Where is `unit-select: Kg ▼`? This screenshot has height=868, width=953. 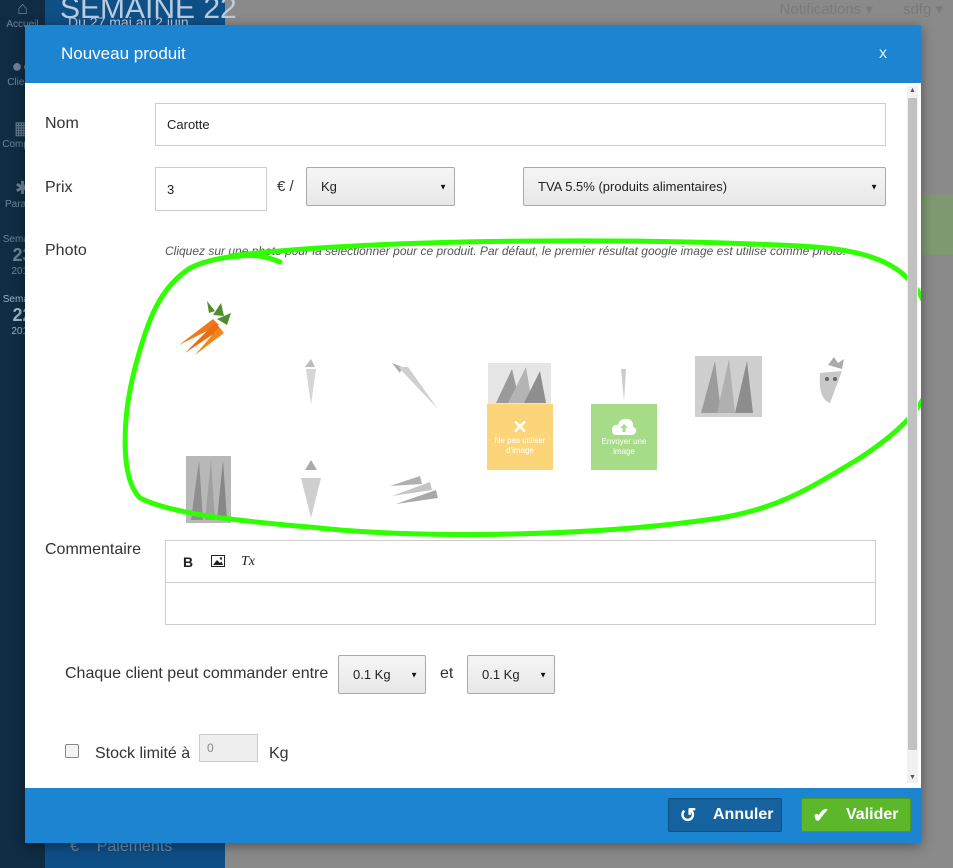 unit-select: Kg ▼ is located at coordinates (380, 186).